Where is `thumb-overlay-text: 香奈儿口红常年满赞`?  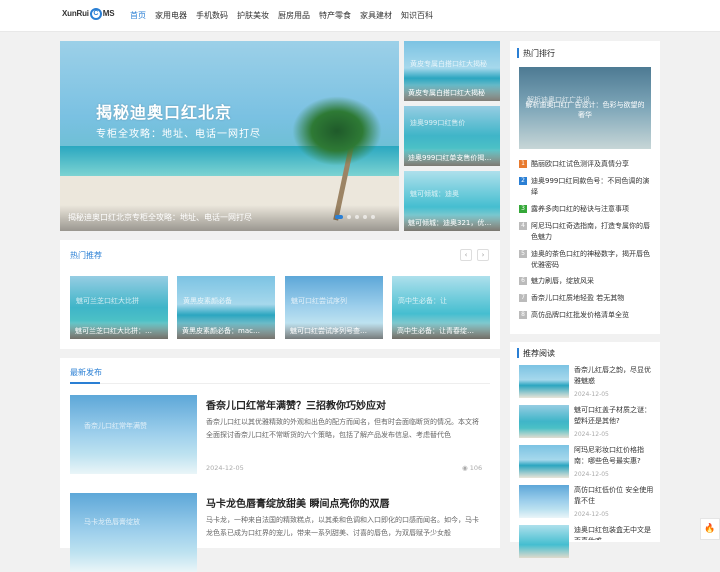
thumb-overlay-text: 香奈儿口红常年满赞 is located at coordinates (115, 426).